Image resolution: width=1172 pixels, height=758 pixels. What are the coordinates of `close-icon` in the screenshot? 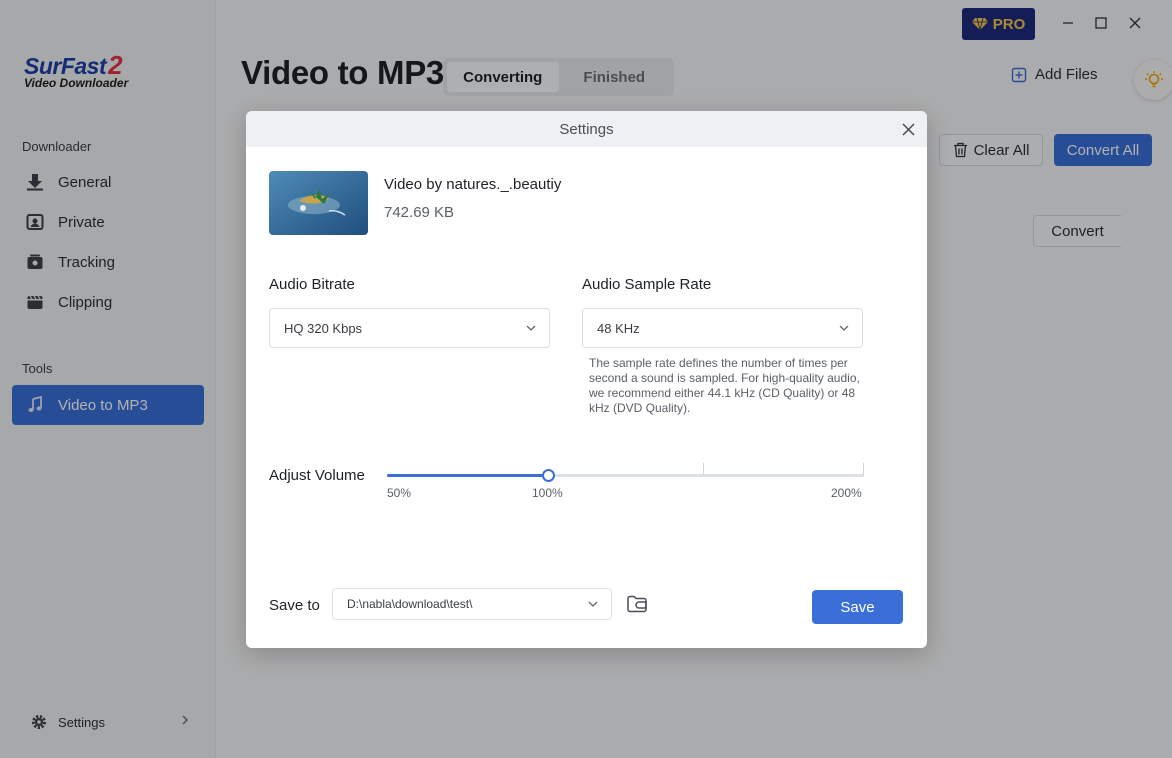 It's located at (908, 129).